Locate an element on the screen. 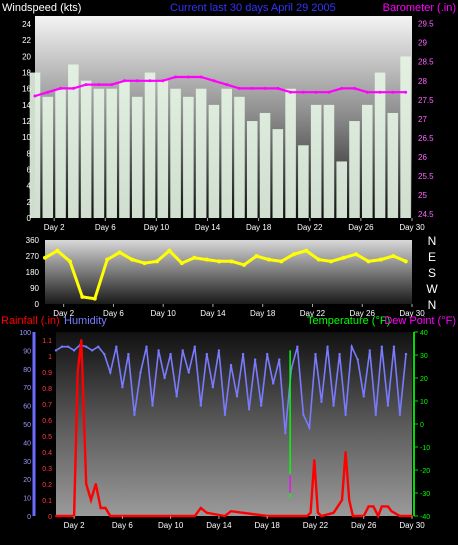 This screenshot has width=458, height=545. wind-y-tick-label: 0 is located at coordinates (29, 218).